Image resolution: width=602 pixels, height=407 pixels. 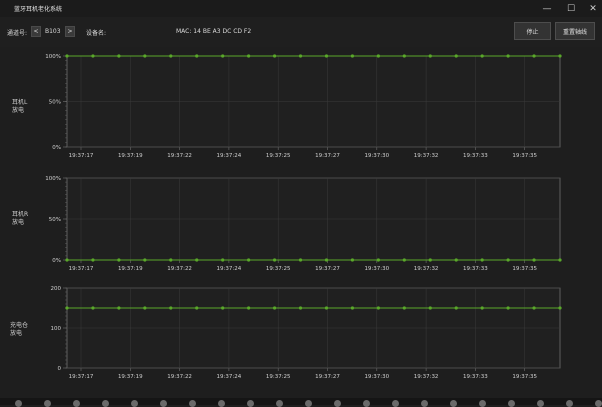 What do you see at coordinates (575, 31) in the screenshot?
I see `reset-axis-button: 重置轴线` at bounding box center [575, 31].